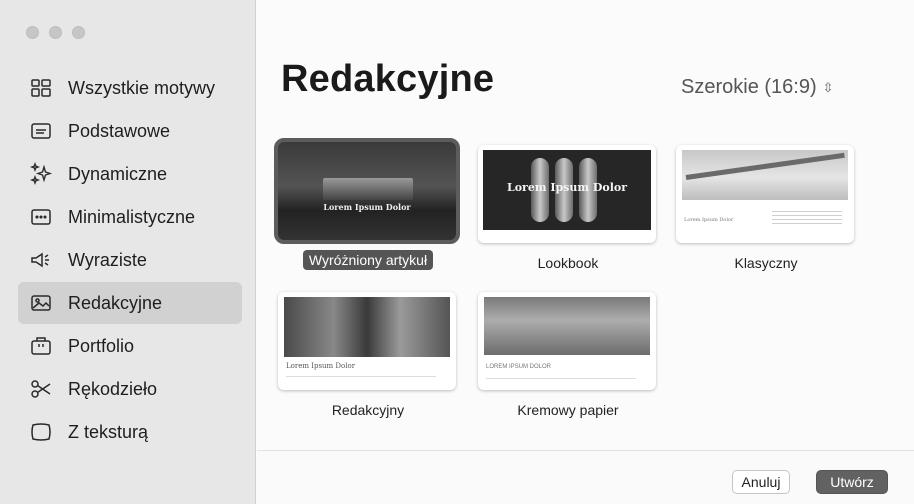  I want to click on thumbnail-building, so click(368, 189).